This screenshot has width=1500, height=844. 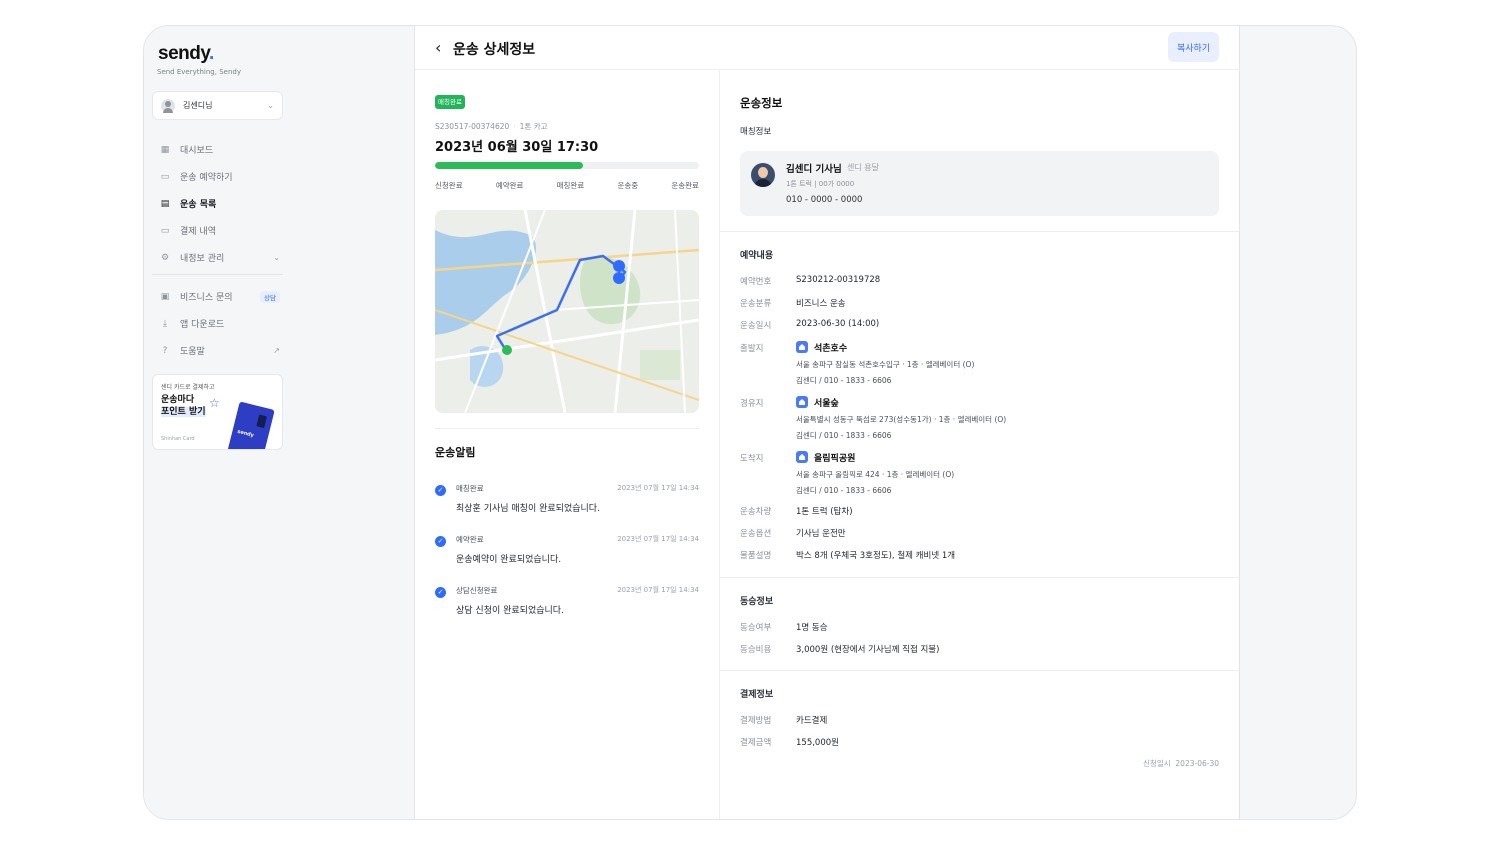 What do you see at coordinates (509, 165) in the screenshot?
I see `progress-fill` at bounding box center [509, 165].